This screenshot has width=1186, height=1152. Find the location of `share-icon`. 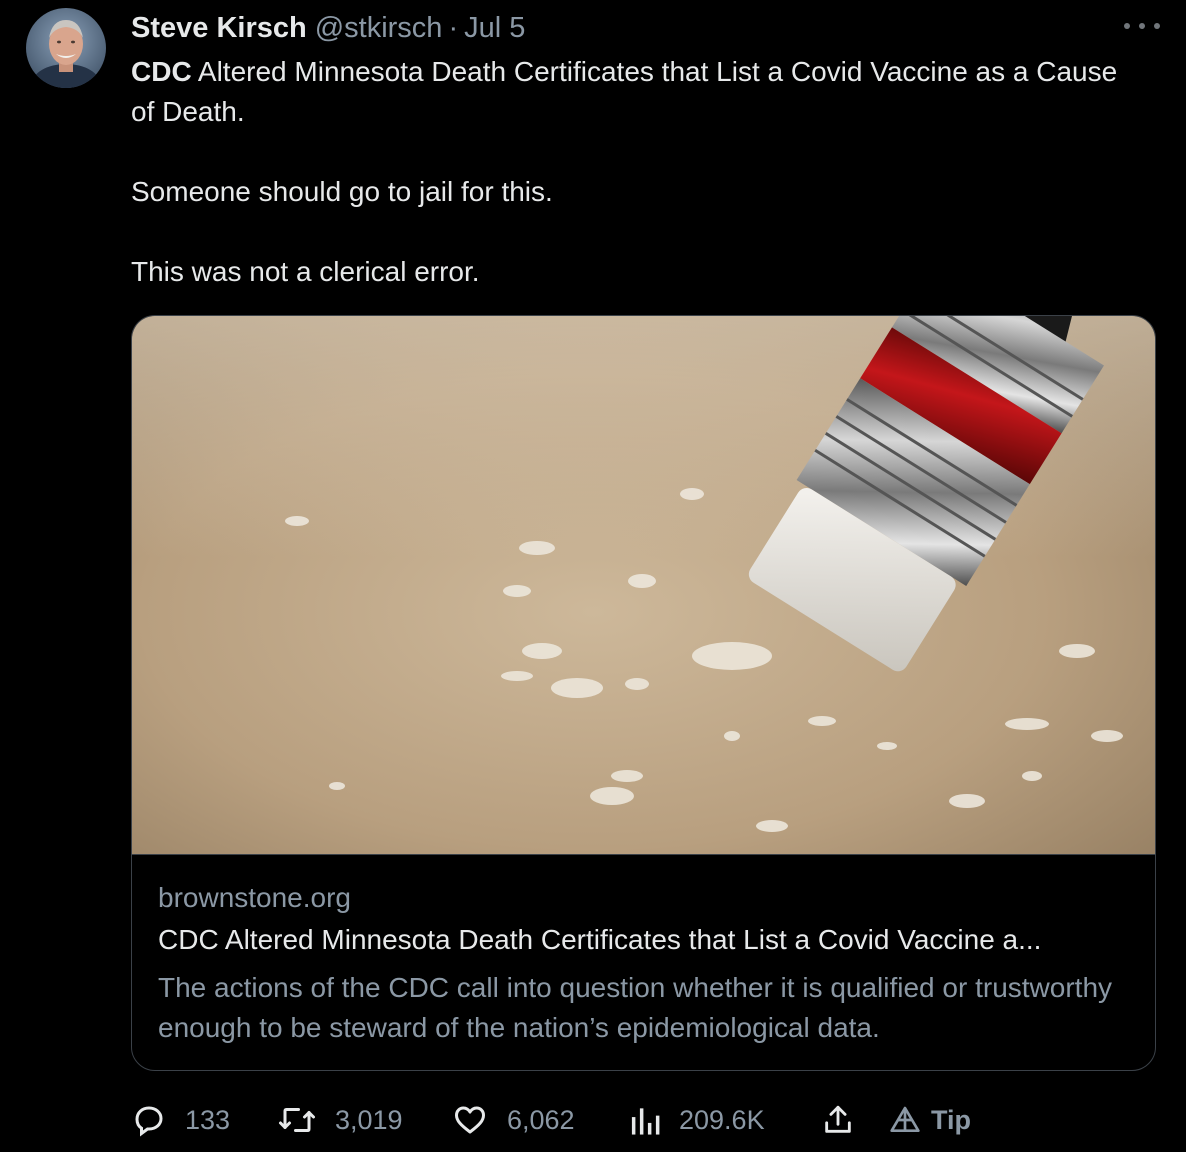

share-icon is located at coordinates (838, 1119).